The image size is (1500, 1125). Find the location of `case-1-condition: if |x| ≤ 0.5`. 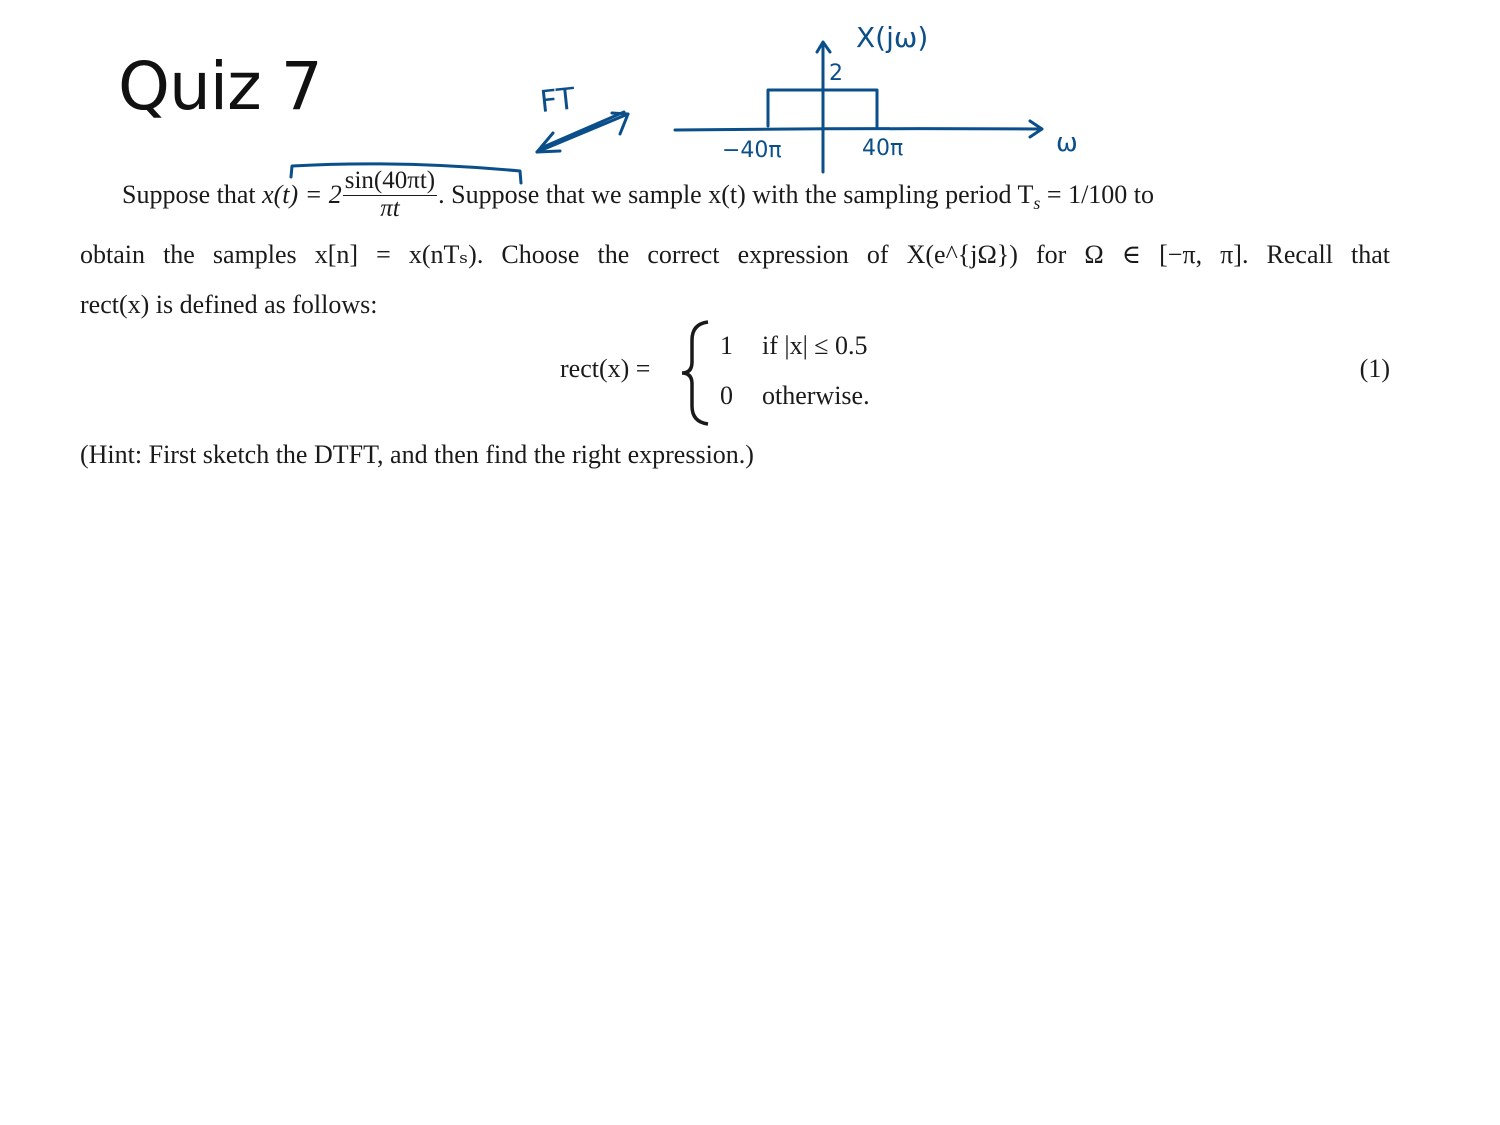

case-1-condition: if |x| ≤ 0.5 is located at coordinates (815, 345).